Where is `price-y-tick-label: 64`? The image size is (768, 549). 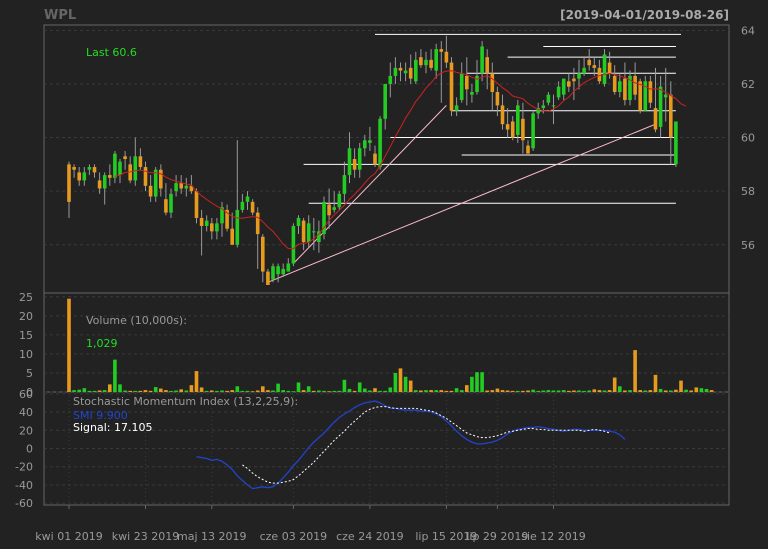
price-y-tick-label: 64 is located at coordinates (748, 30).